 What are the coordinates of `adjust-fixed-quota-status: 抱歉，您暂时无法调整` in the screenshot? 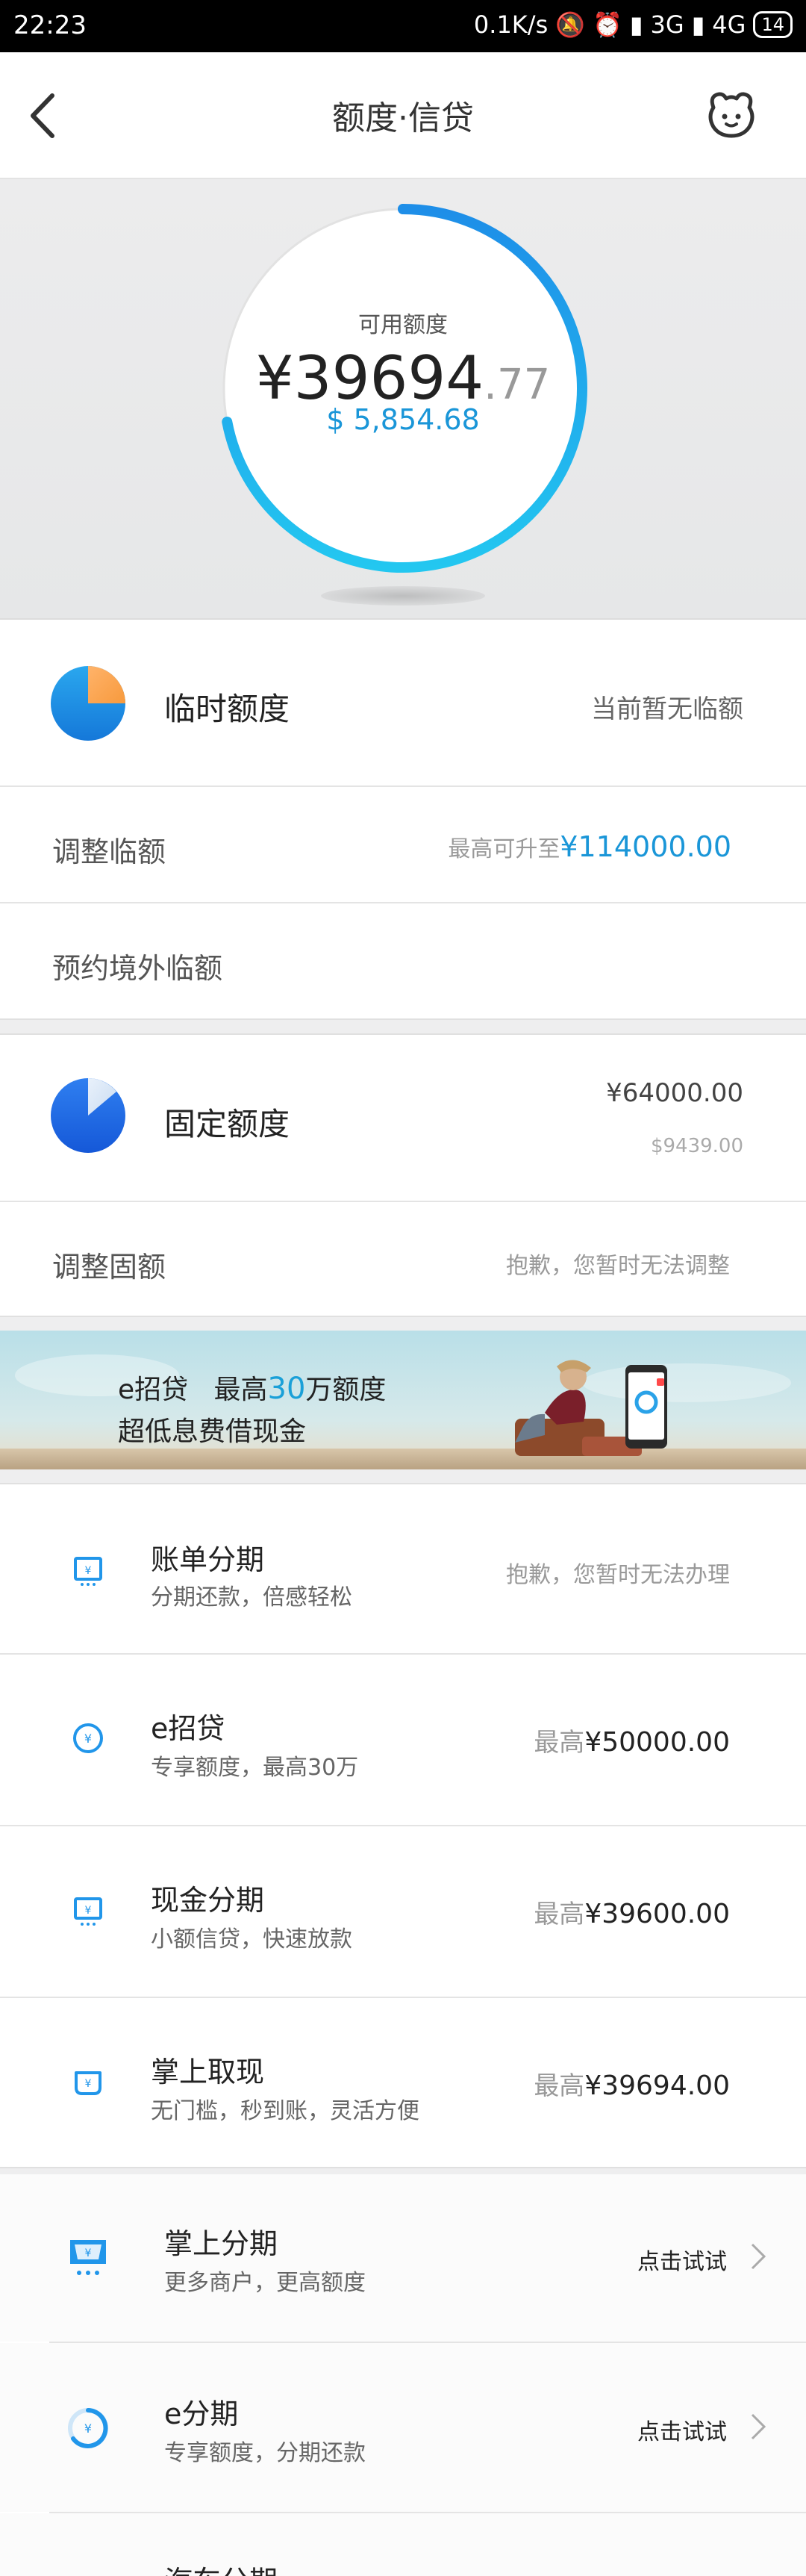 It's located at (618, 1266).